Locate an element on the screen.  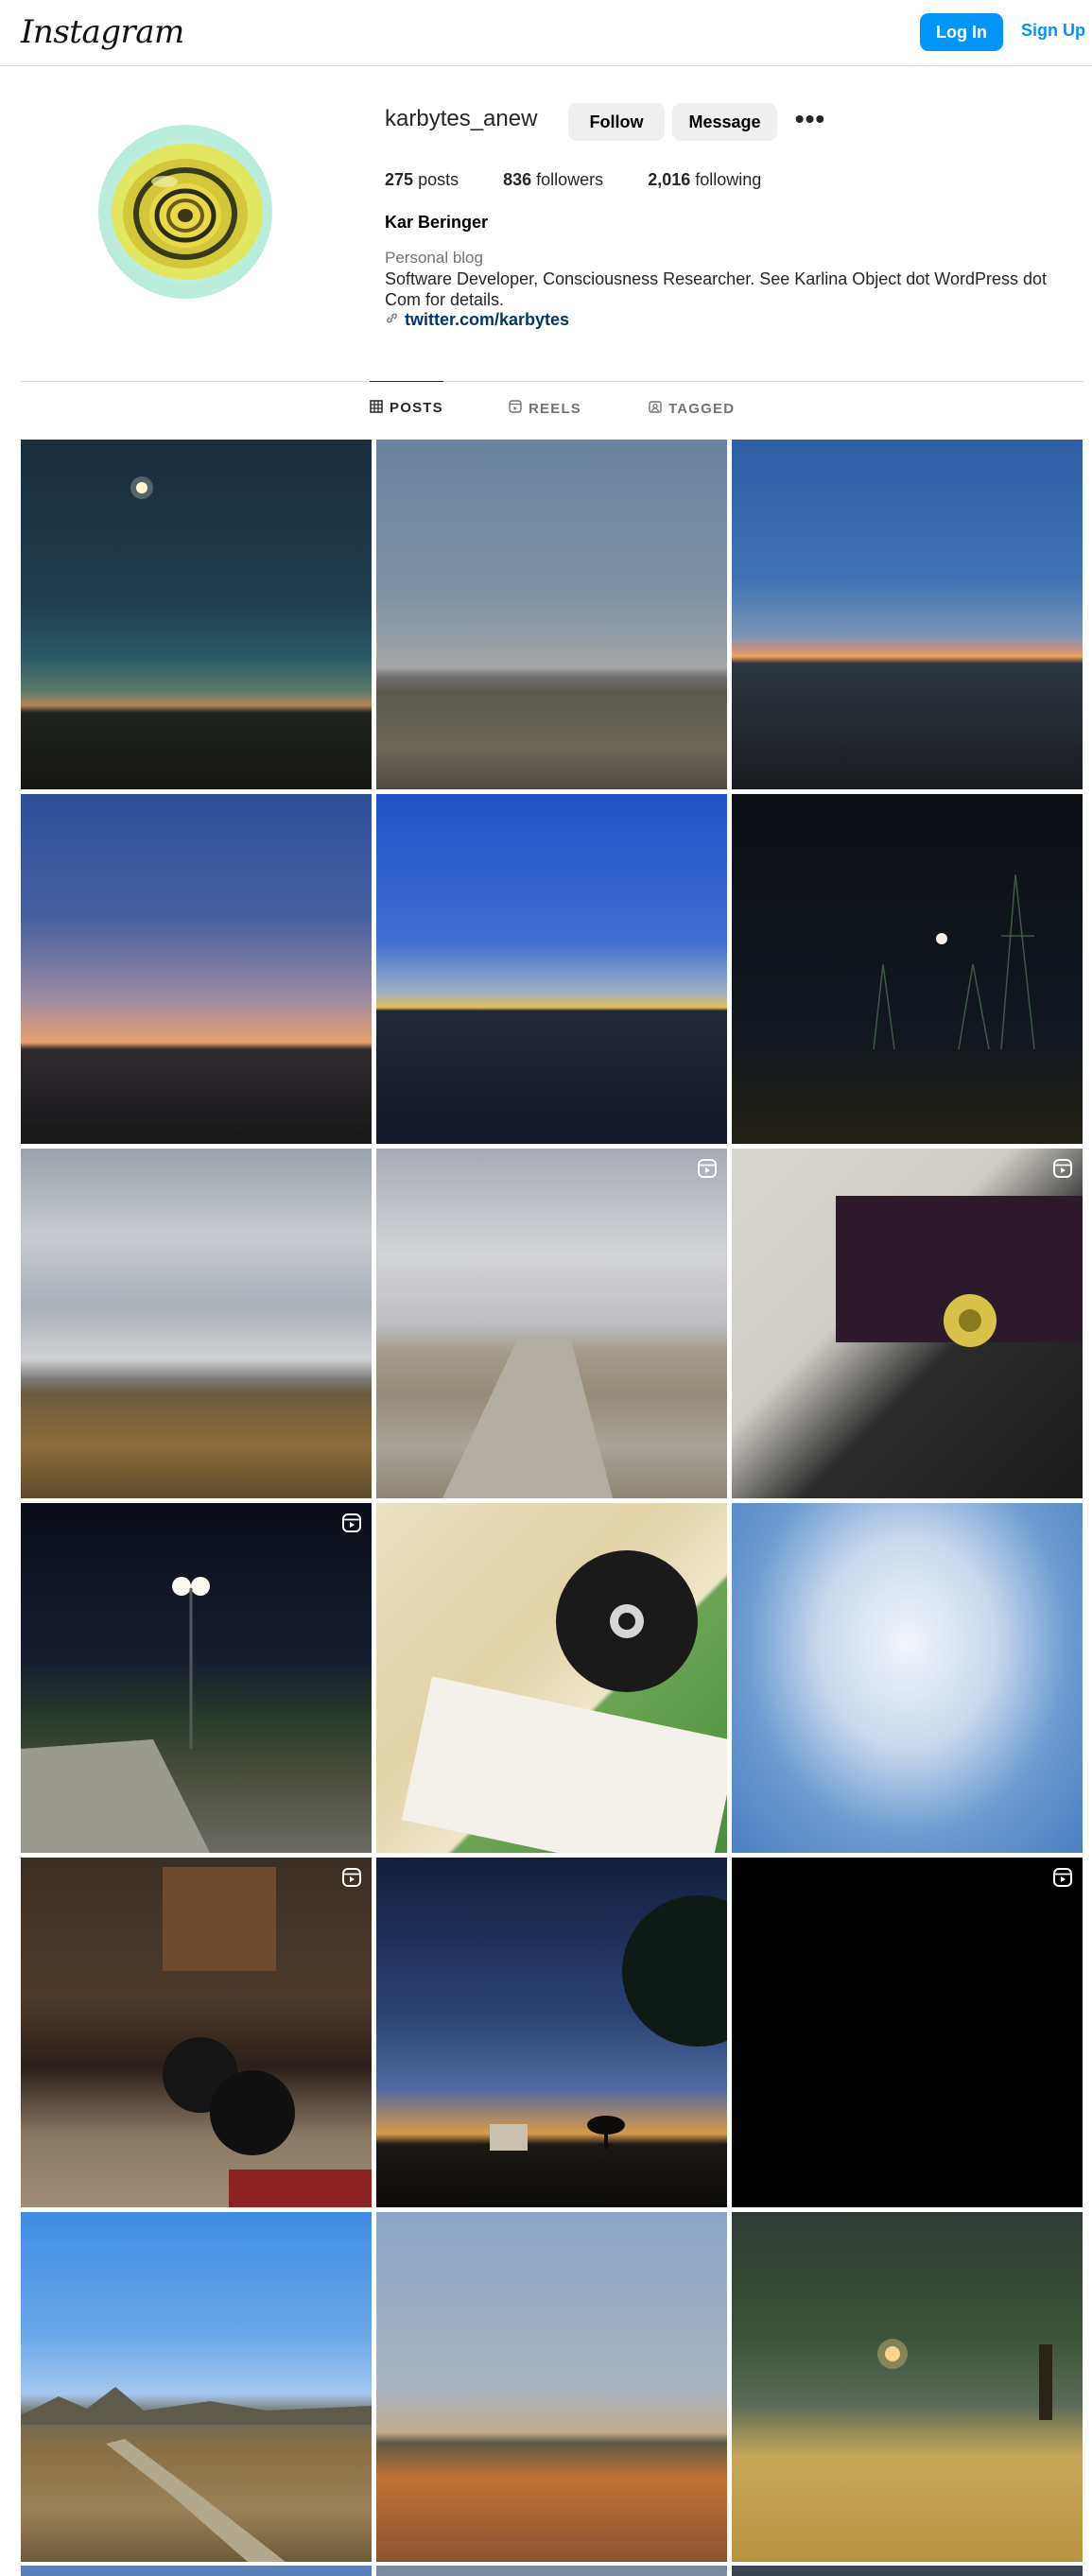
top-navigation-bar: Instagram Log In Sign Up is located at coordinates (546, 33).